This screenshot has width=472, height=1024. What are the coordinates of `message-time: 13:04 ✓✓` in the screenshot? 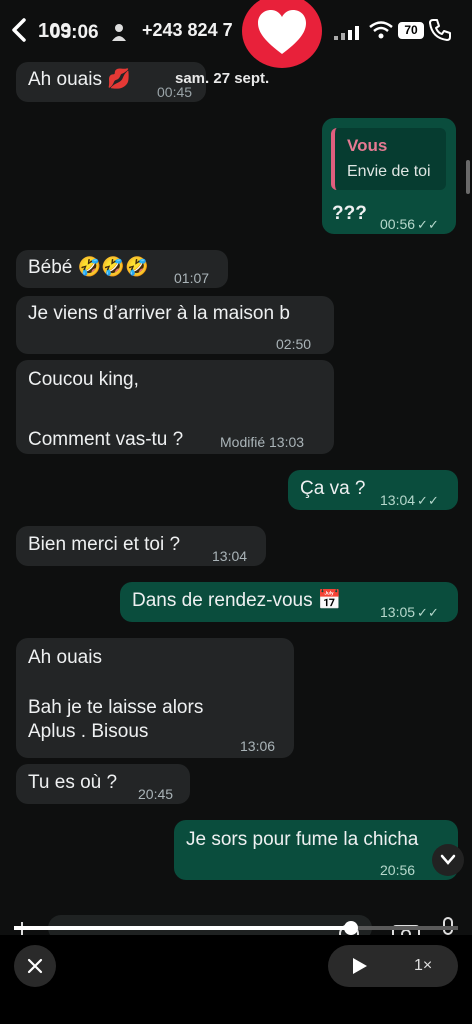 It's located at (409, 500).